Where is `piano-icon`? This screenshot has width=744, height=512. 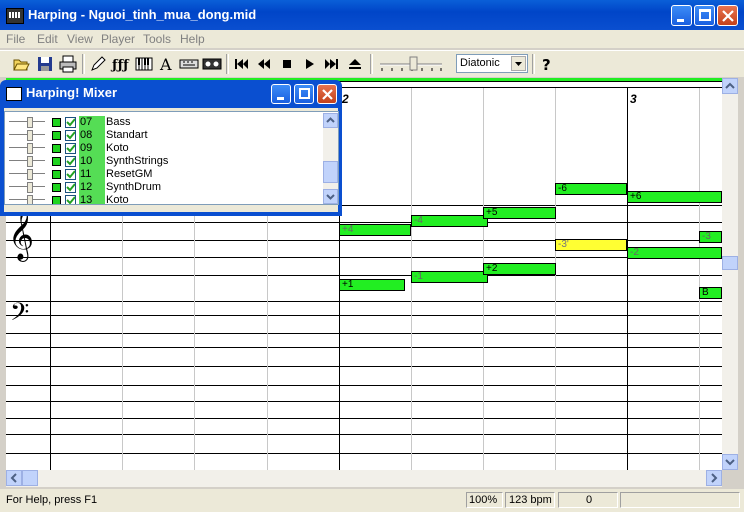
piano-icon is located at coordinates (144, 64).